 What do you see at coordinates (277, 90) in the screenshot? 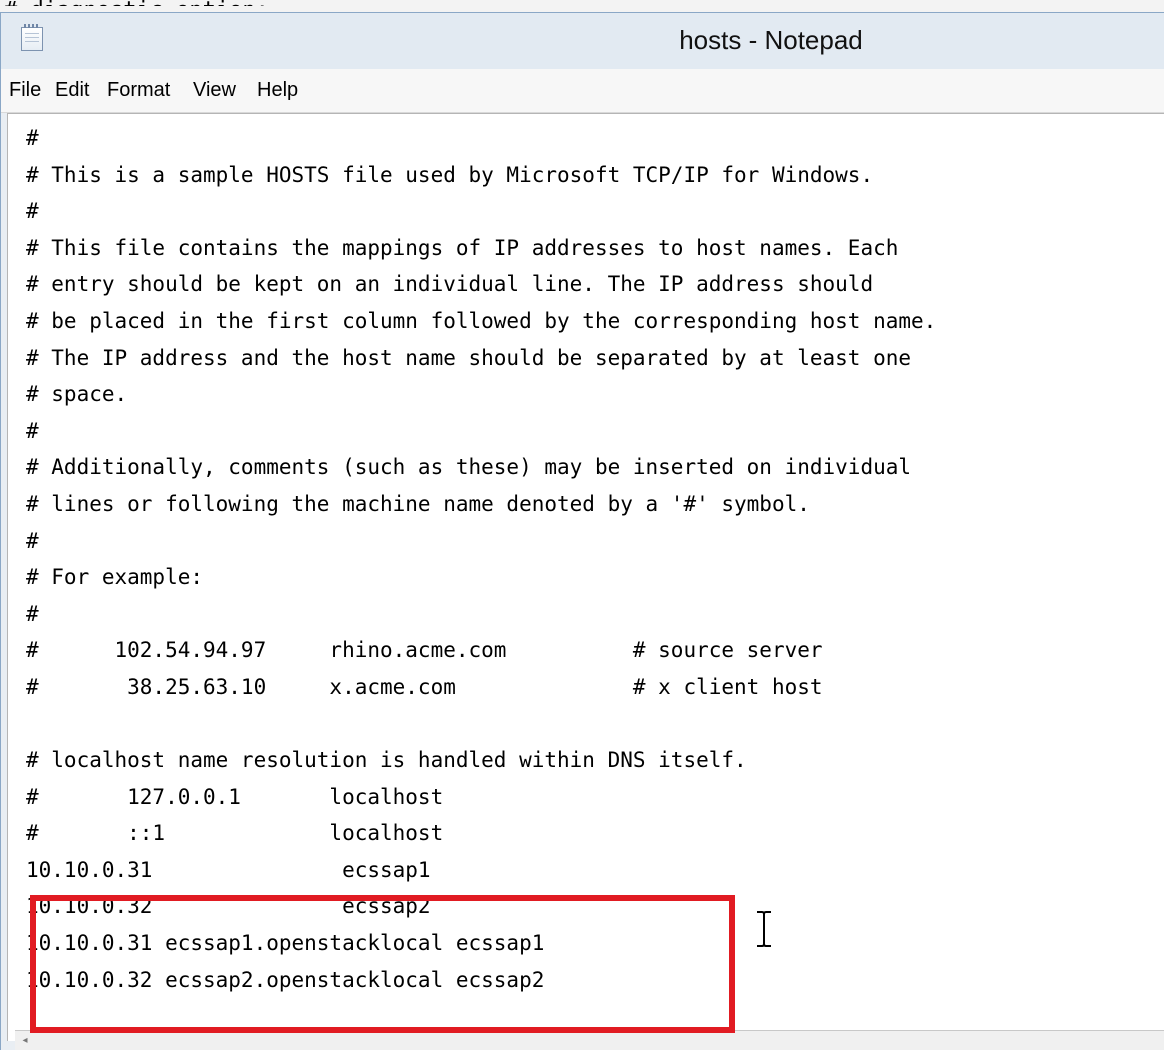
I see `menu-help: Help` at bounding box center [277, 90].